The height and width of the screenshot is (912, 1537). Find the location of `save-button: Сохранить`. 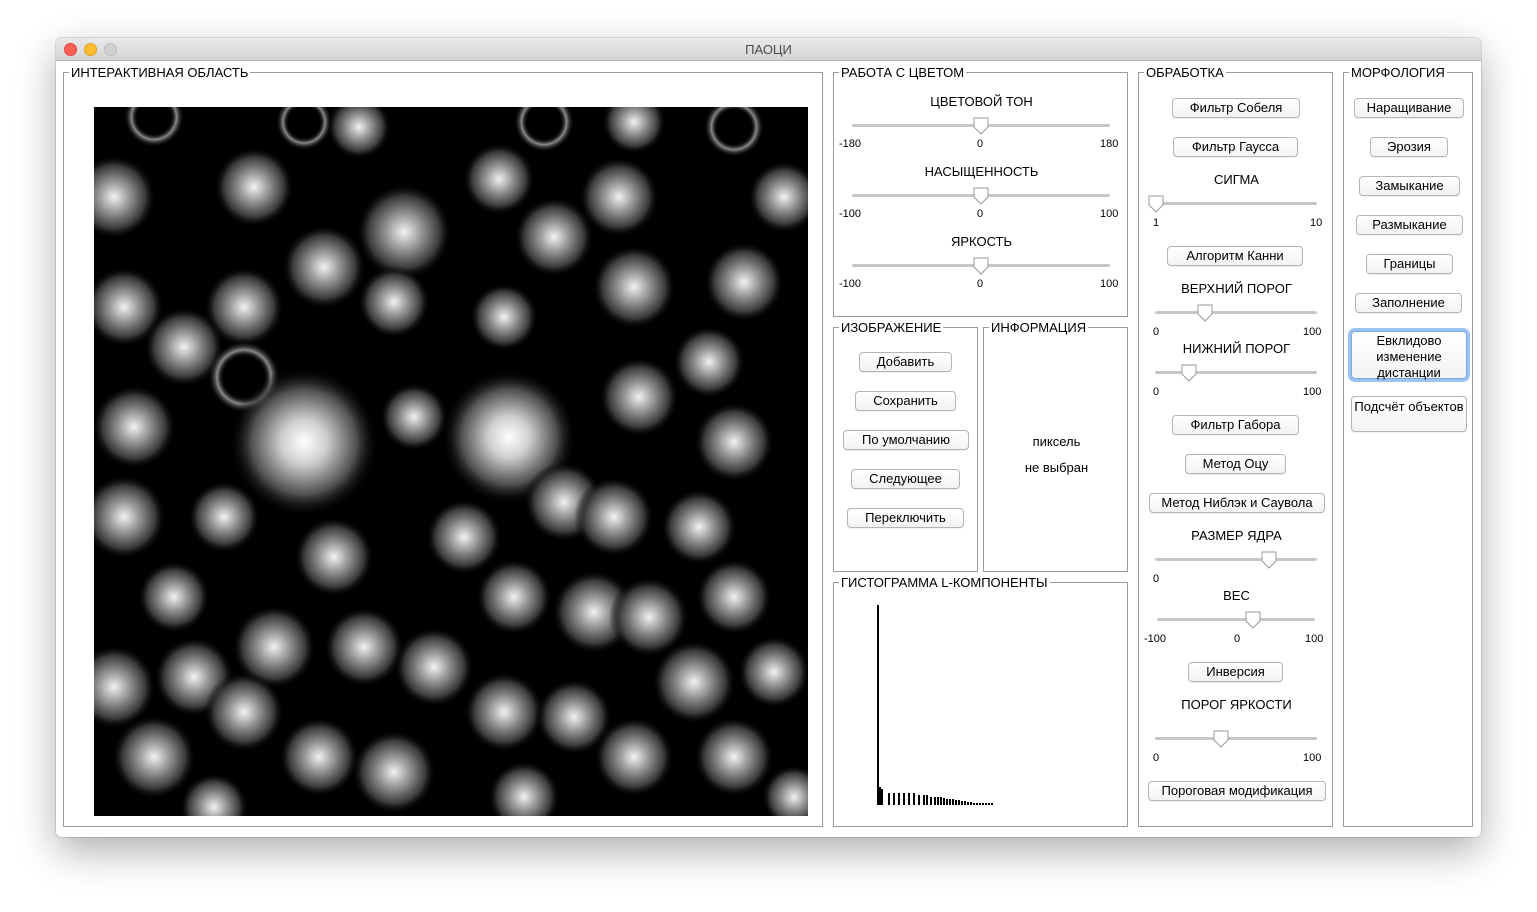

save-button: Сохранить is located at coordinates (905, 401).